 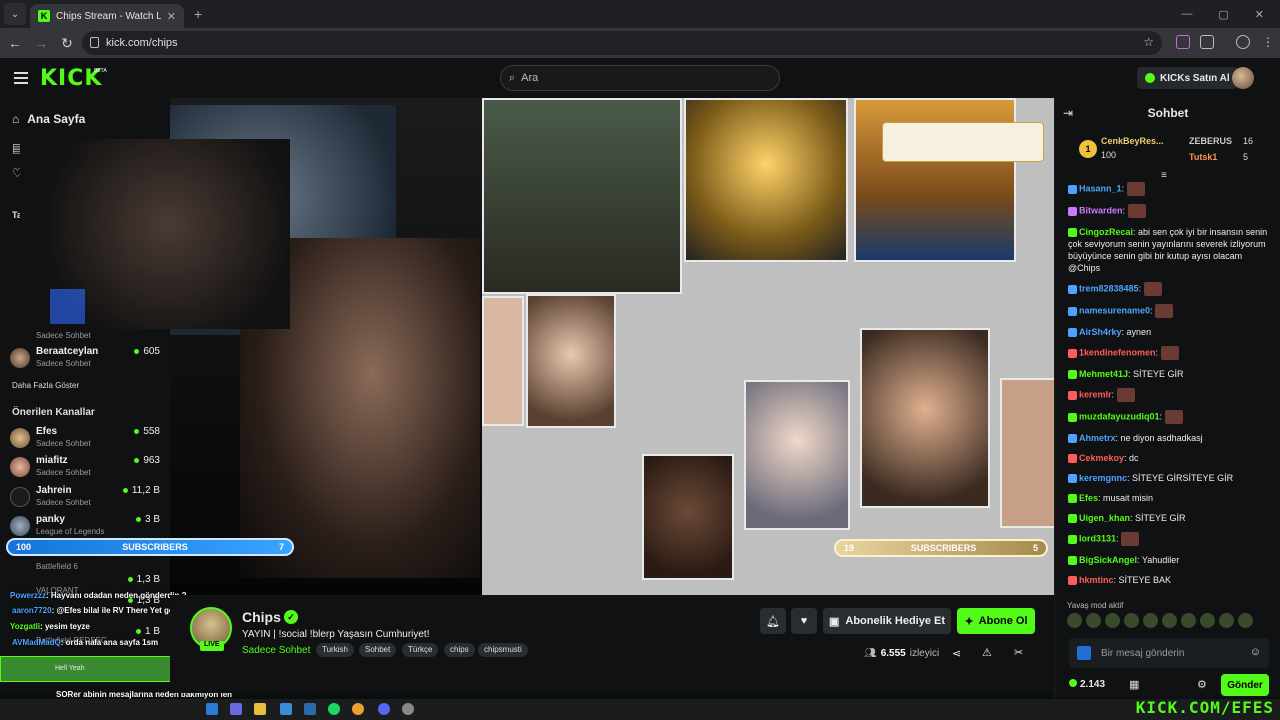 I want to click on clip-icon: ✂, so click(x=1018, y=652).